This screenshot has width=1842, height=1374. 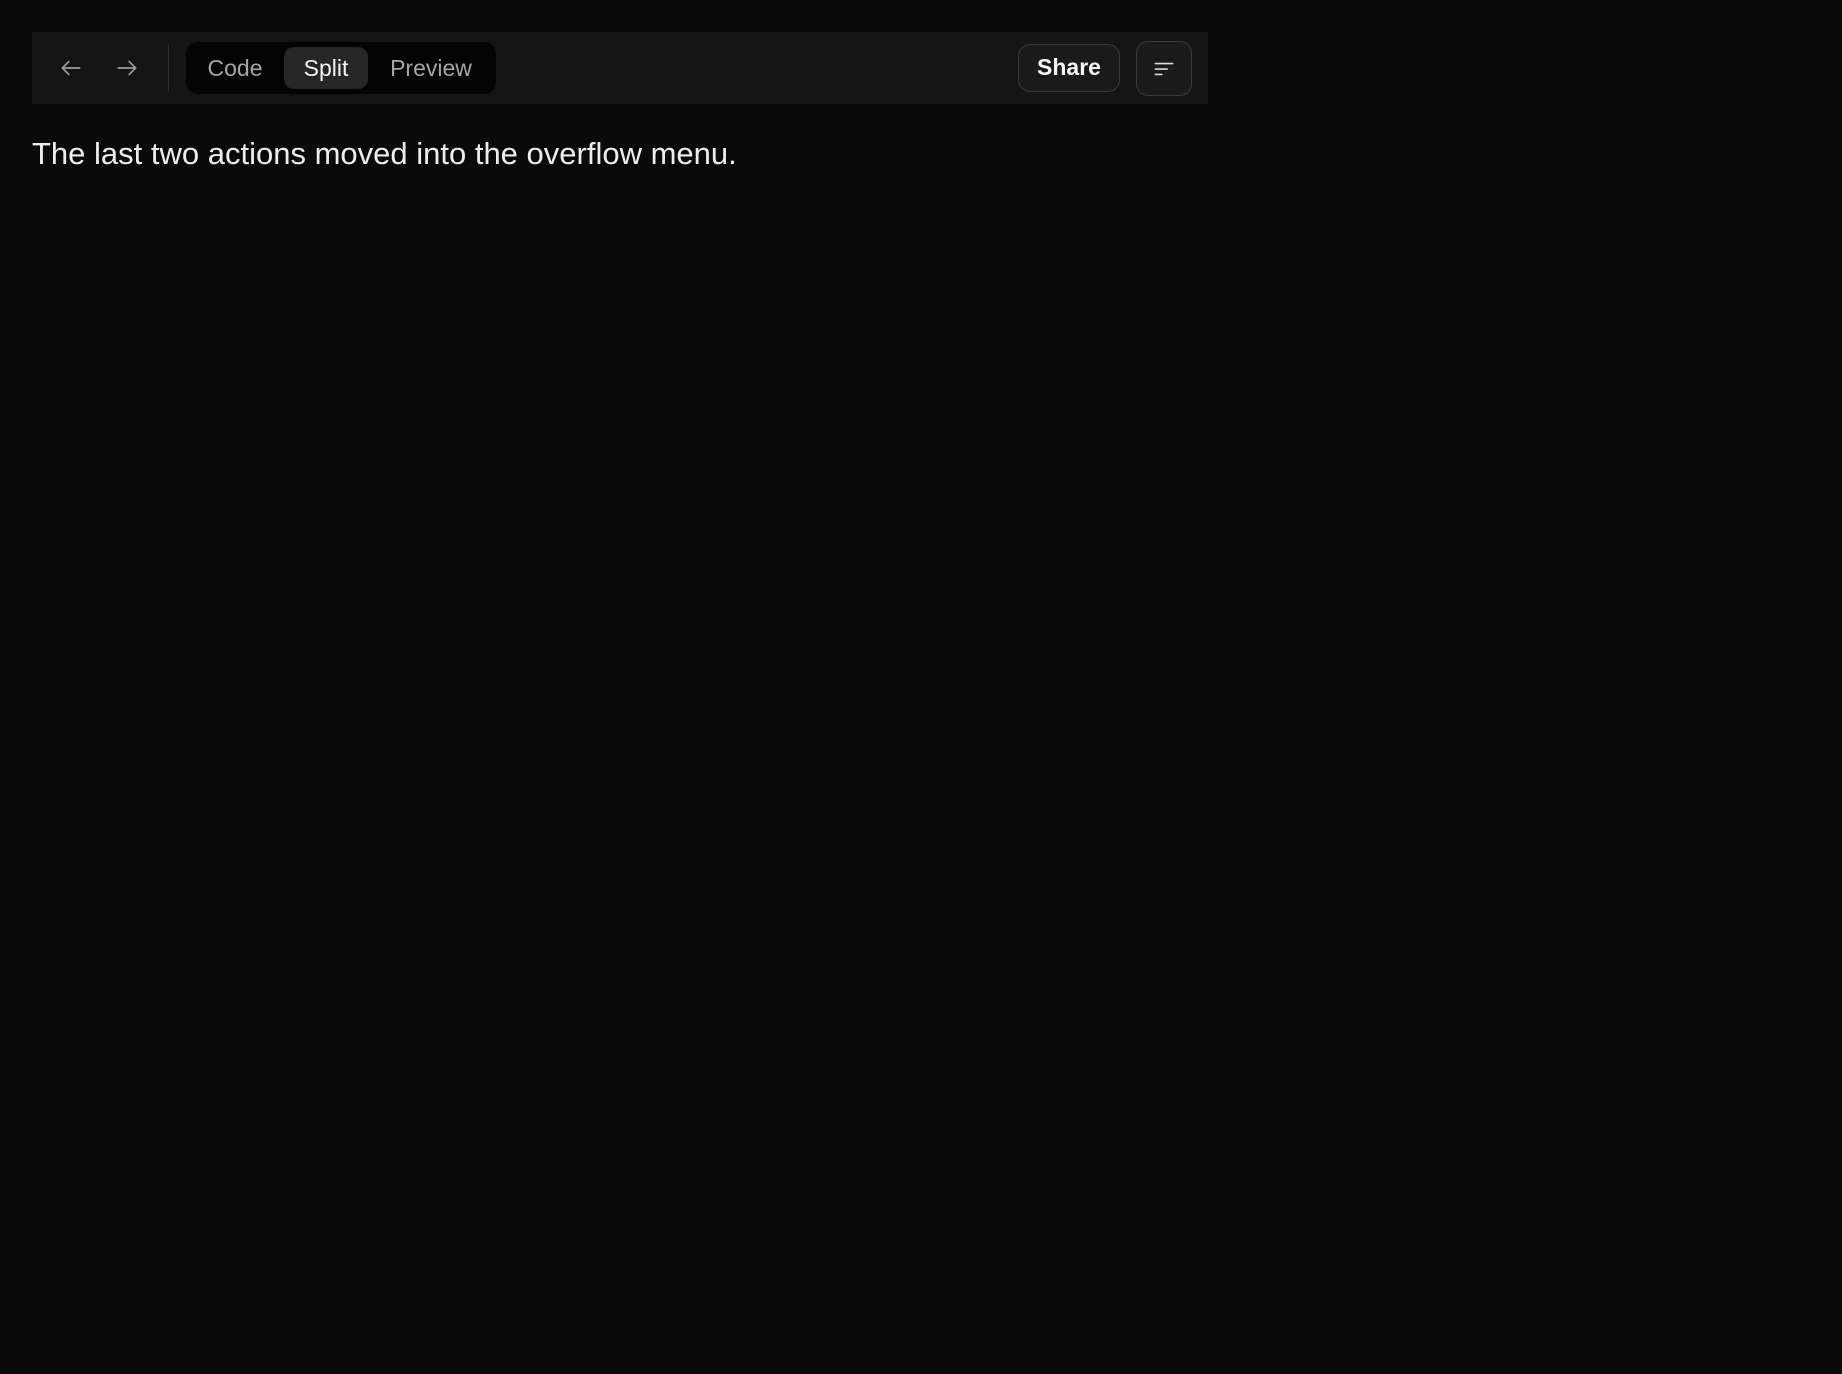 What do you see at coordinates (235, 68) in the screenshot?
I see `view-mode-code: Code` at bounding box center [235, 68].